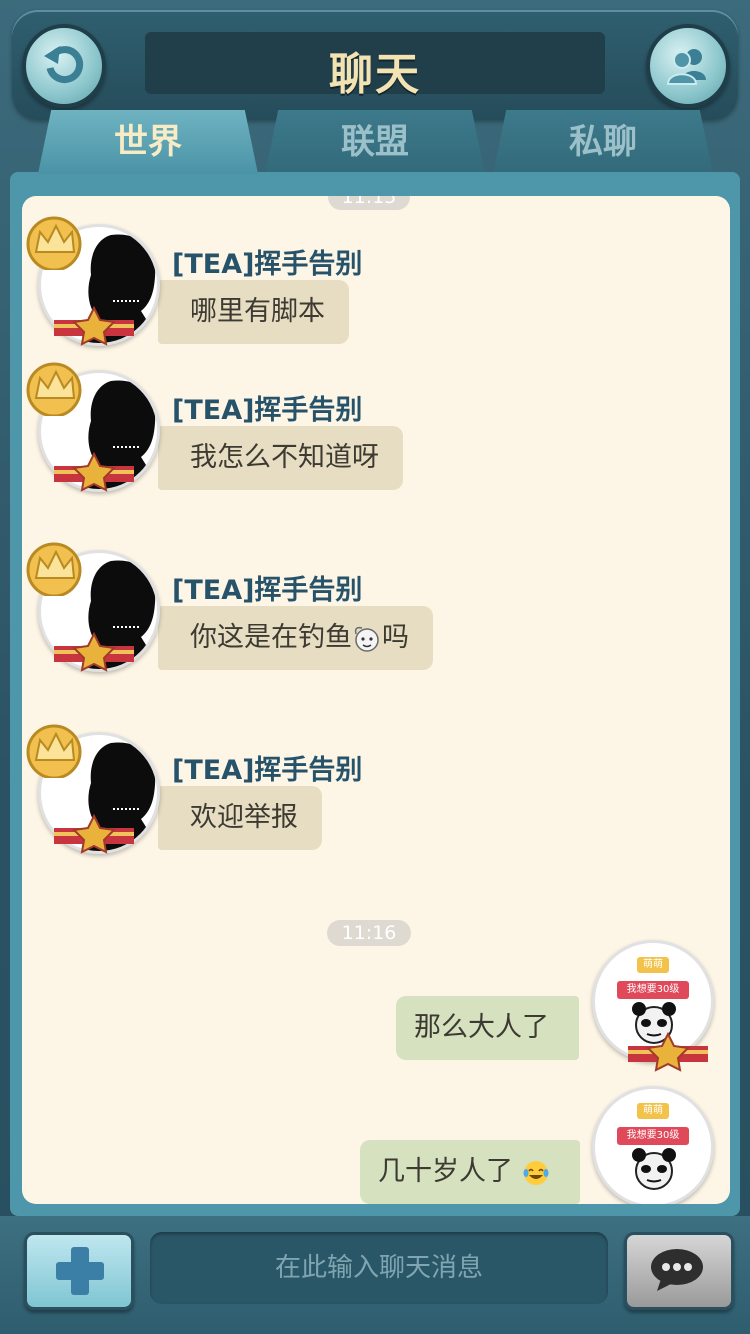 The image size is (750, 1334). Describe the element at coordinates (369, 203) in the screenshot. I see `timestamp-pill: 11:15` at that location.